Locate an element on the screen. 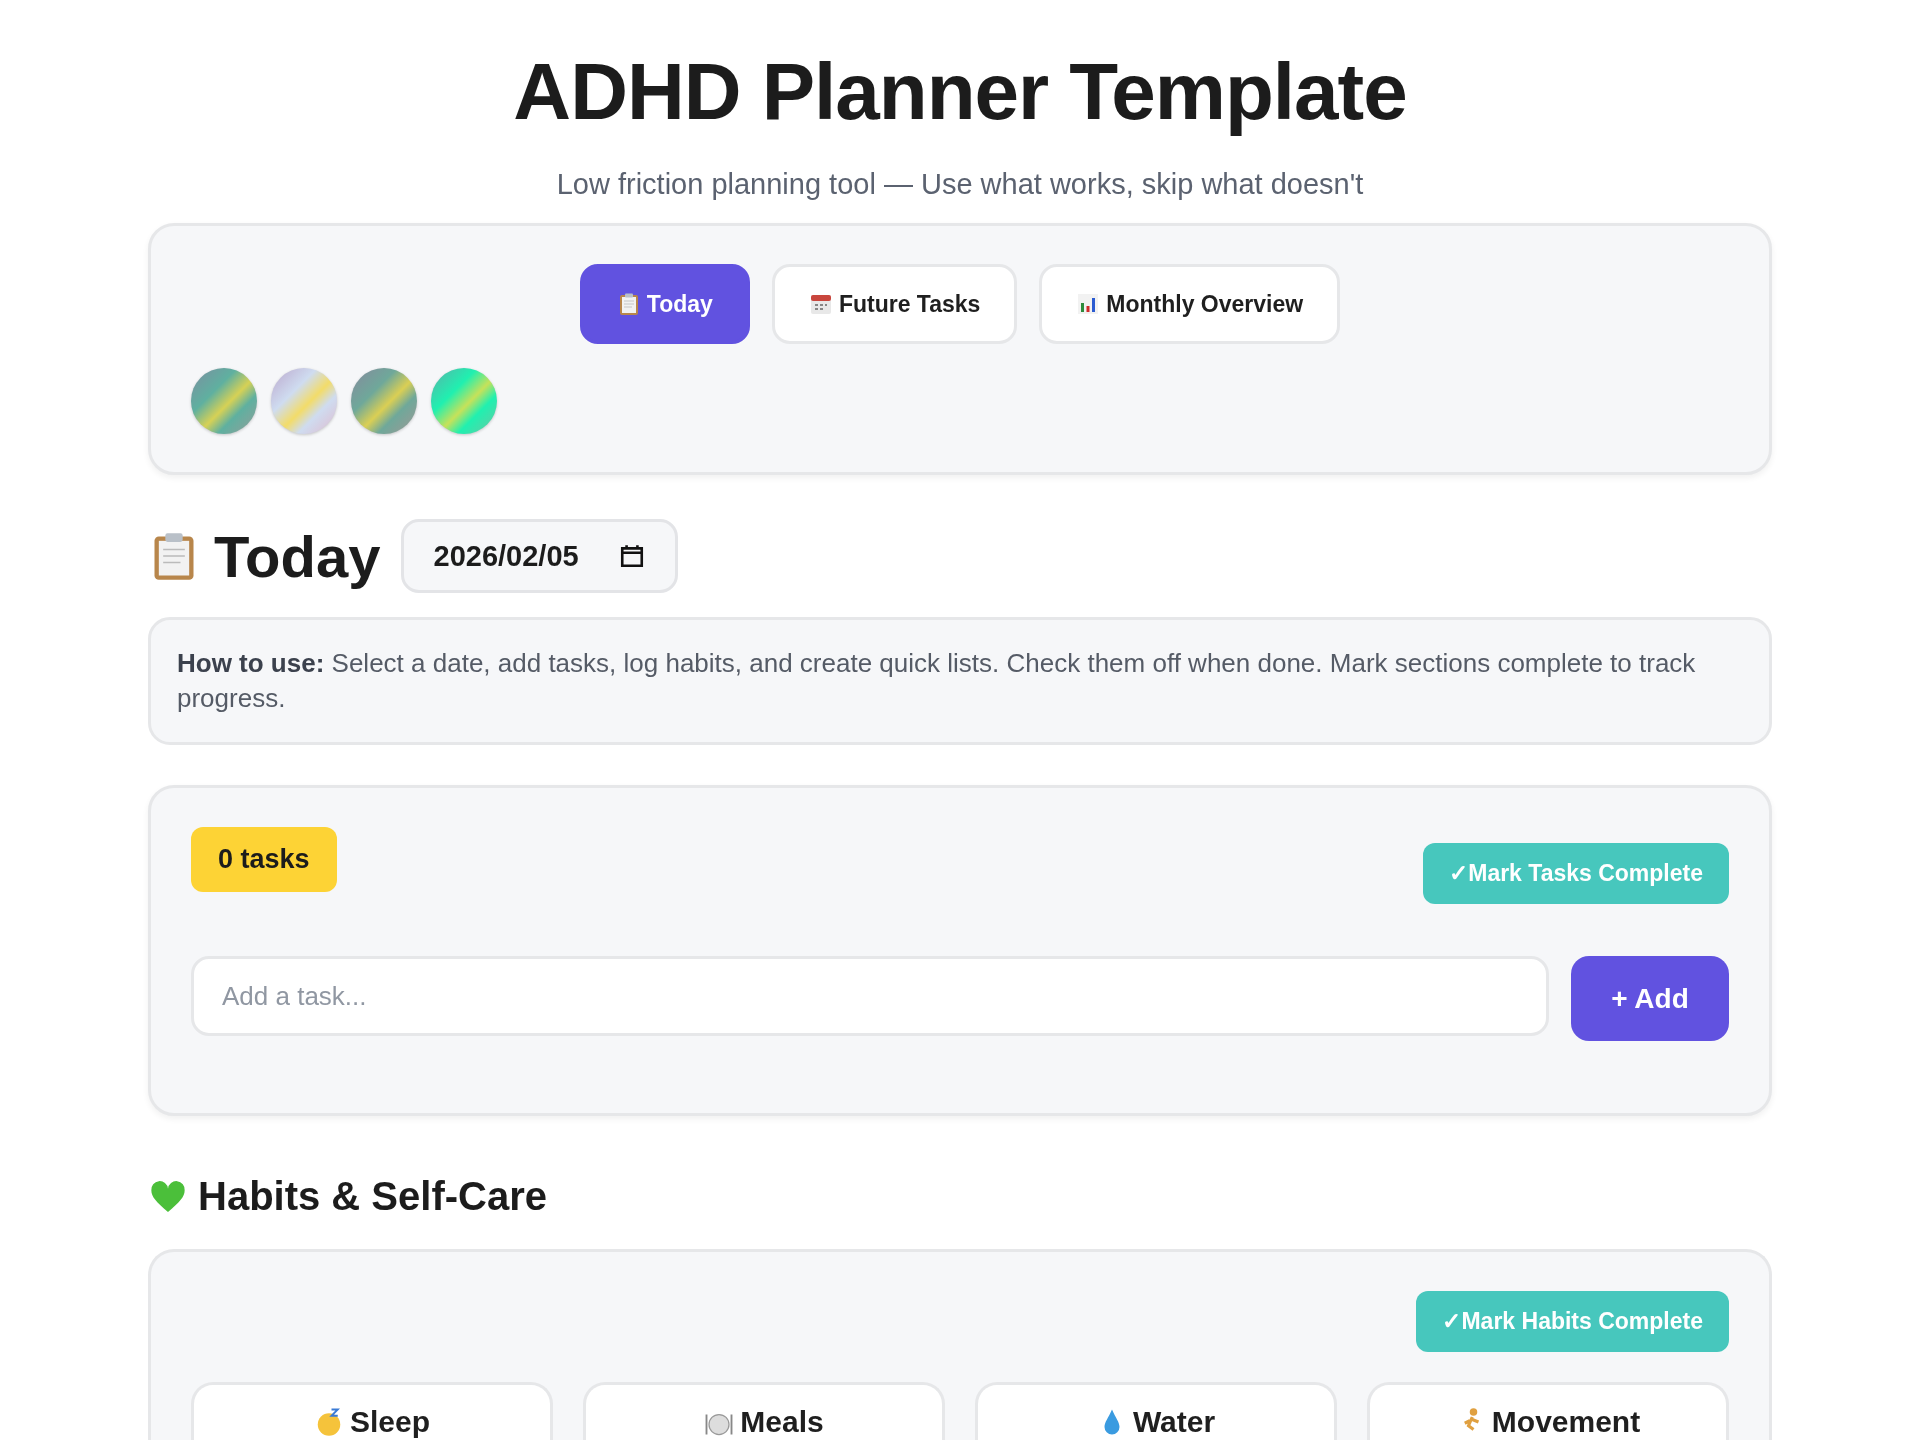 This screenshot has height=1440, width=1920. habit-title: Sleep is located at coordinates (389, 1422).